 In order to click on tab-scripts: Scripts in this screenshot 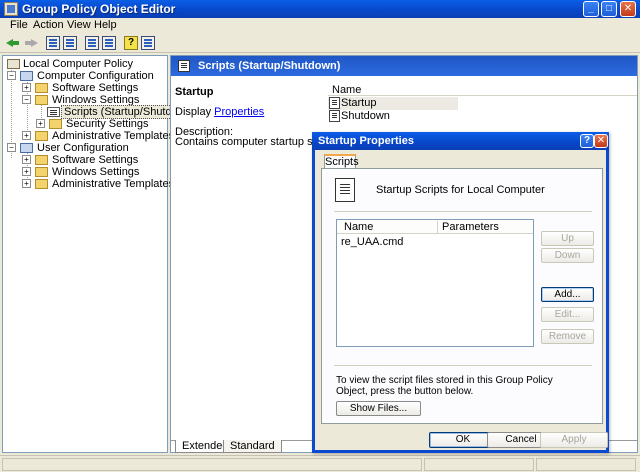, I will do `click(341, 161)`.